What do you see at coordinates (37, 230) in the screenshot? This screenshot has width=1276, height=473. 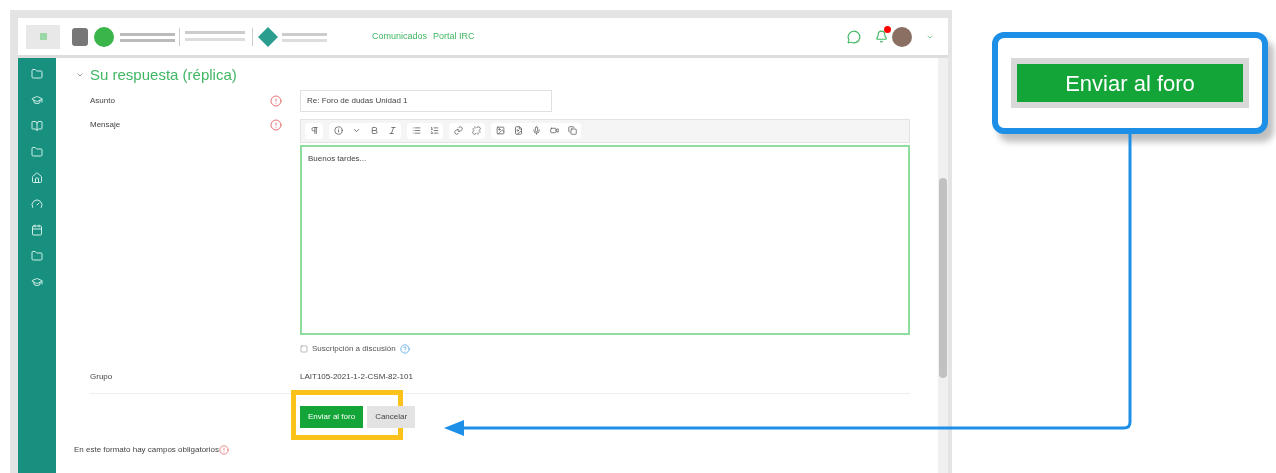 I see `calendar-icon` at bounding box center [37, 230].